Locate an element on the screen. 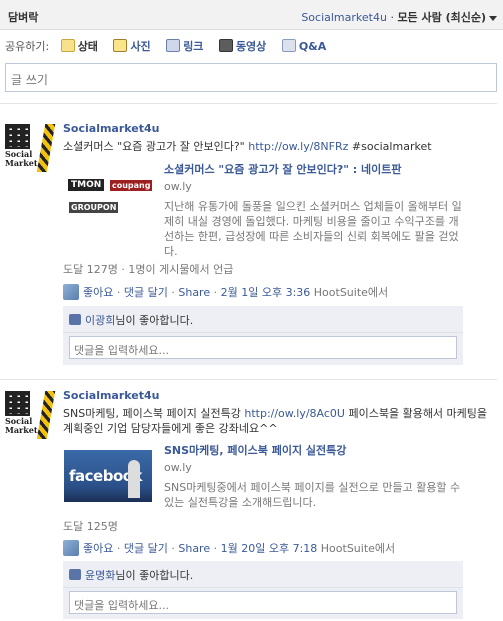 The image size is (503, 621). attachment-title: 소셜커머스 "요즘 광고가 잘 안보인다?" : 네이트판 is located at coordinates (314, 170).